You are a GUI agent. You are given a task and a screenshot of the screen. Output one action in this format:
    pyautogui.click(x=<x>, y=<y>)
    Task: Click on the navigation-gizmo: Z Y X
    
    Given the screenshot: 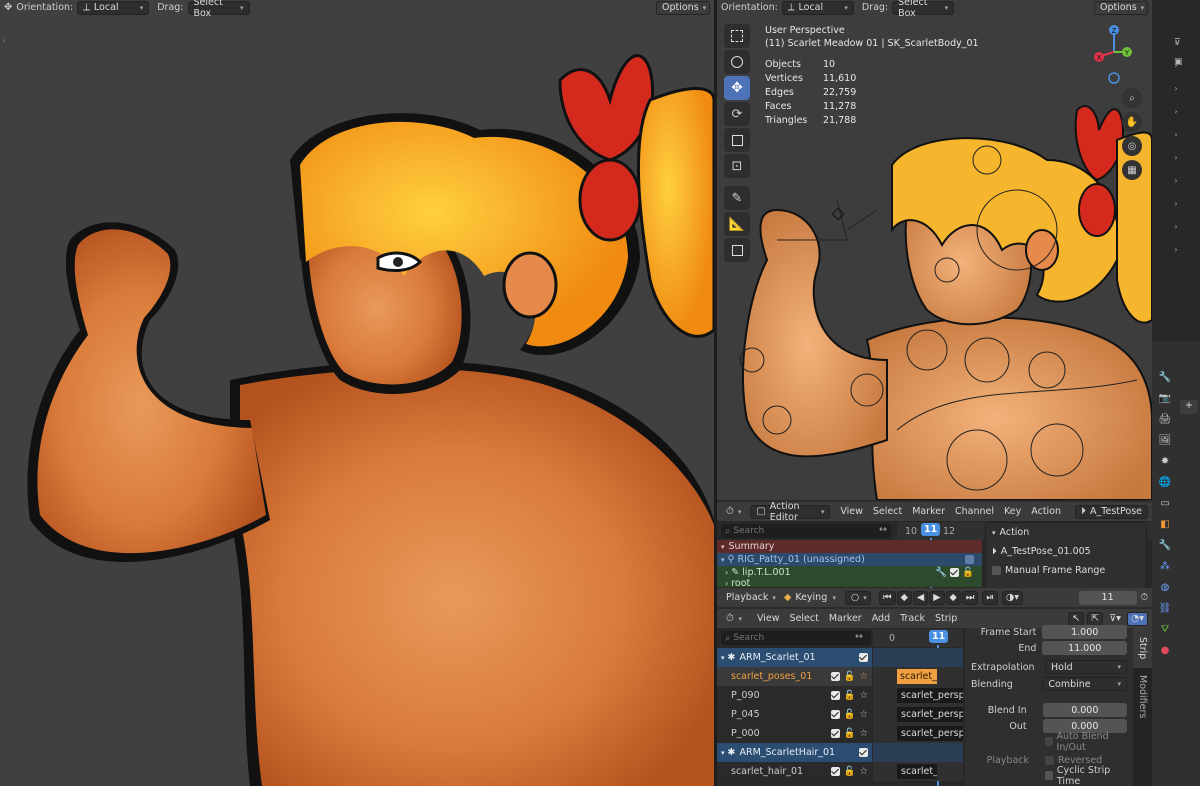 What is the action you would take?
    pyautogui.click(x=1114, y=54)
    